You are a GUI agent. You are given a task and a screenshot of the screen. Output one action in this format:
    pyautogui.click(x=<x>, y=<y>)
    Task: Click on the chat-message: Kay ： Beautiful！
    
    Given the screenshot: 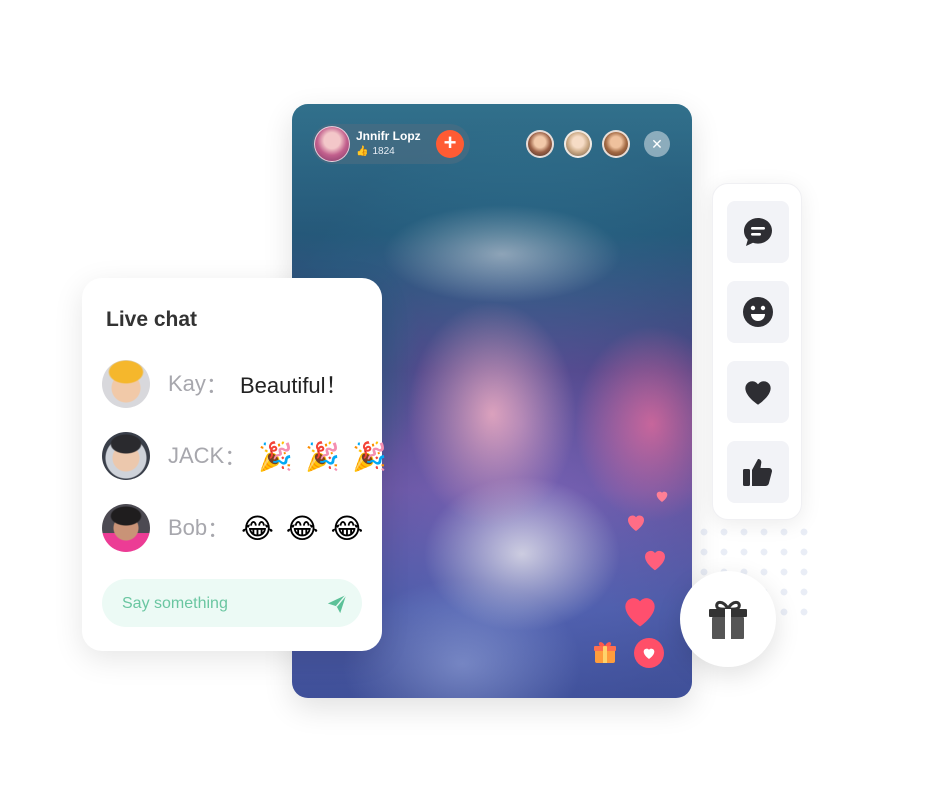 What is the action you would take?
    pyautogui.click(x=225, y=384)
    